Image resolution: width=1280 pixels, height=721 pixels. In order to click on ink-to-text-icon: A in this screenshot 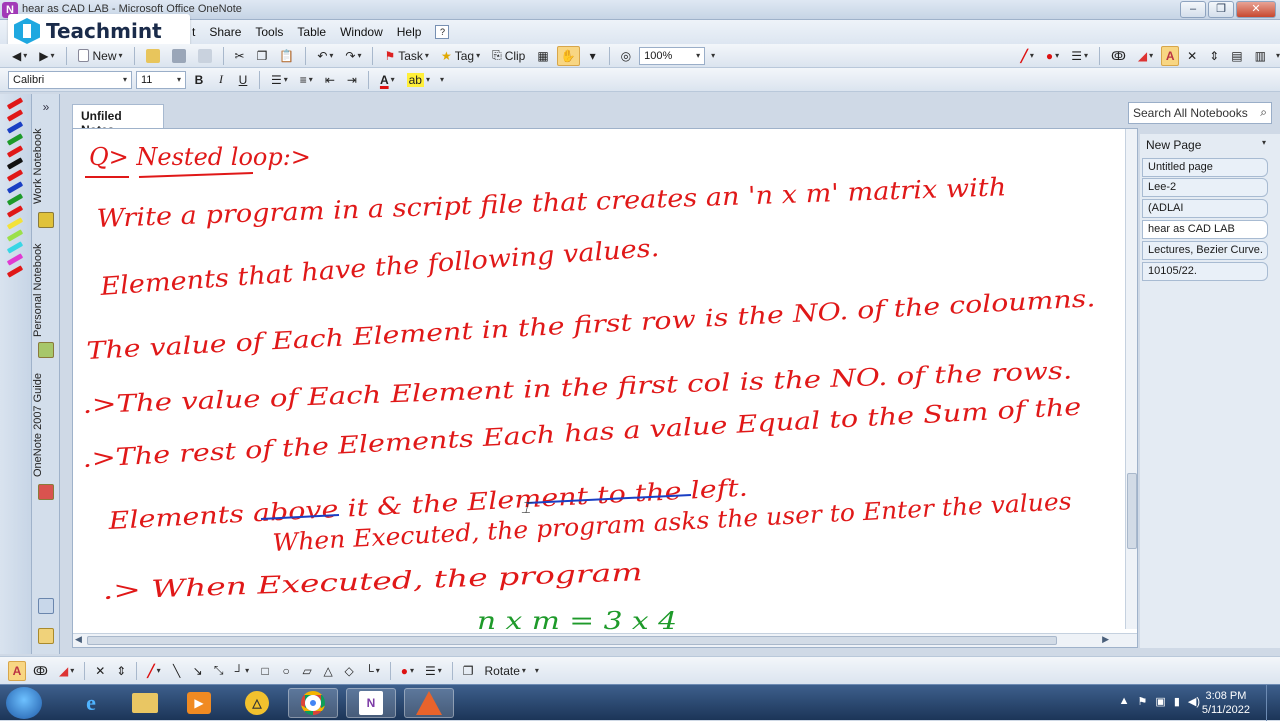, I will do `click(17, 670)`.